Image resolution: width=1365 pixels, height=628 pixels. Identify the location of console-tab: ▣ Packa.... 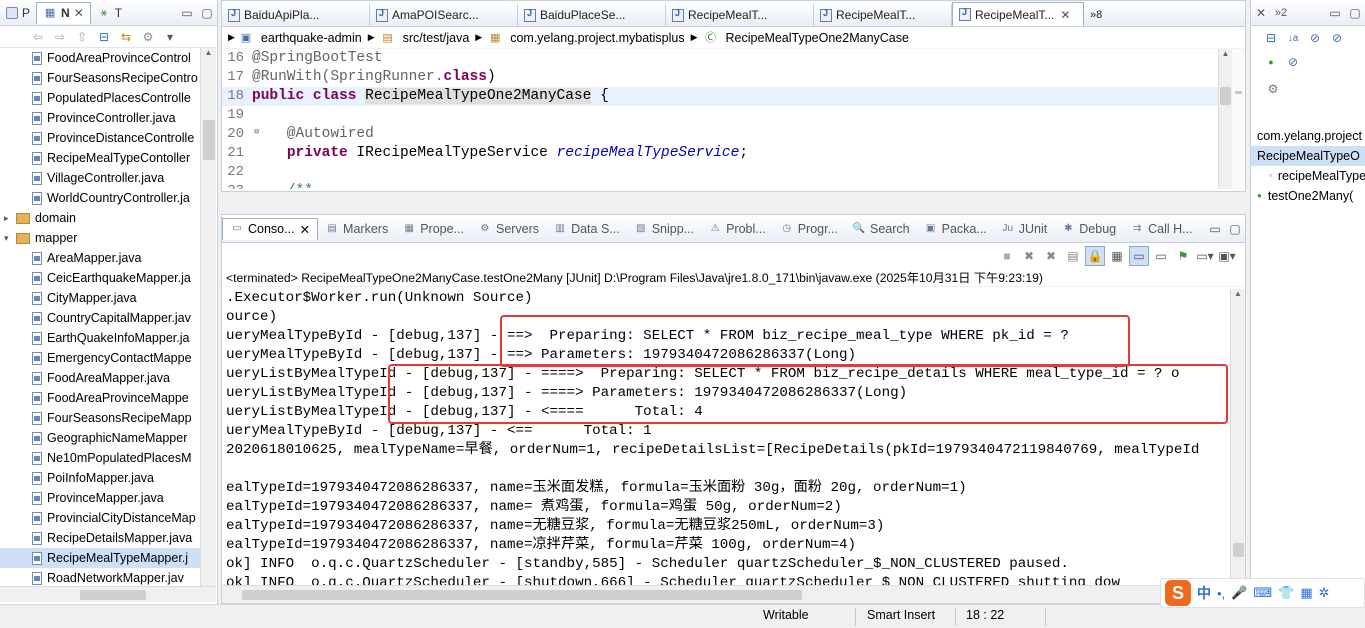
(955, 229).